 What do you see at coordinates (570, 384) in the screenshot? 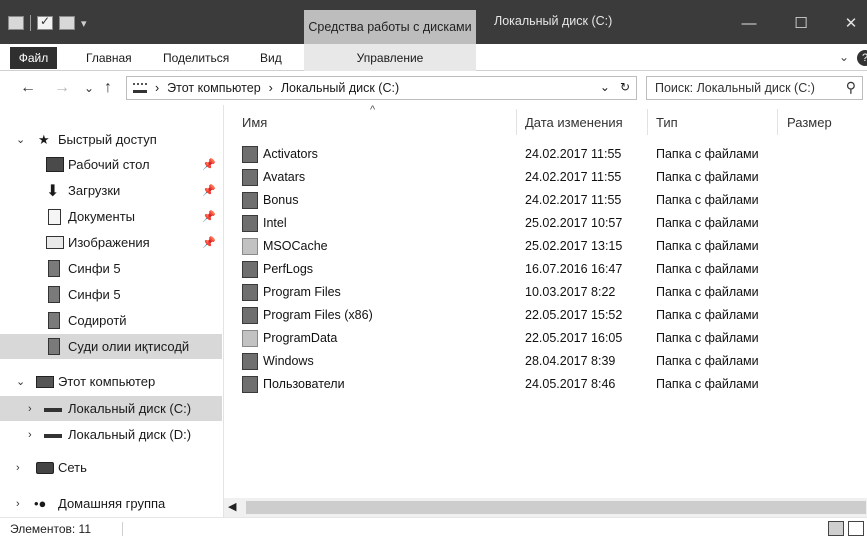
I see `file-date: 24.05.2017 8:46` at bounding box center [570, 384].